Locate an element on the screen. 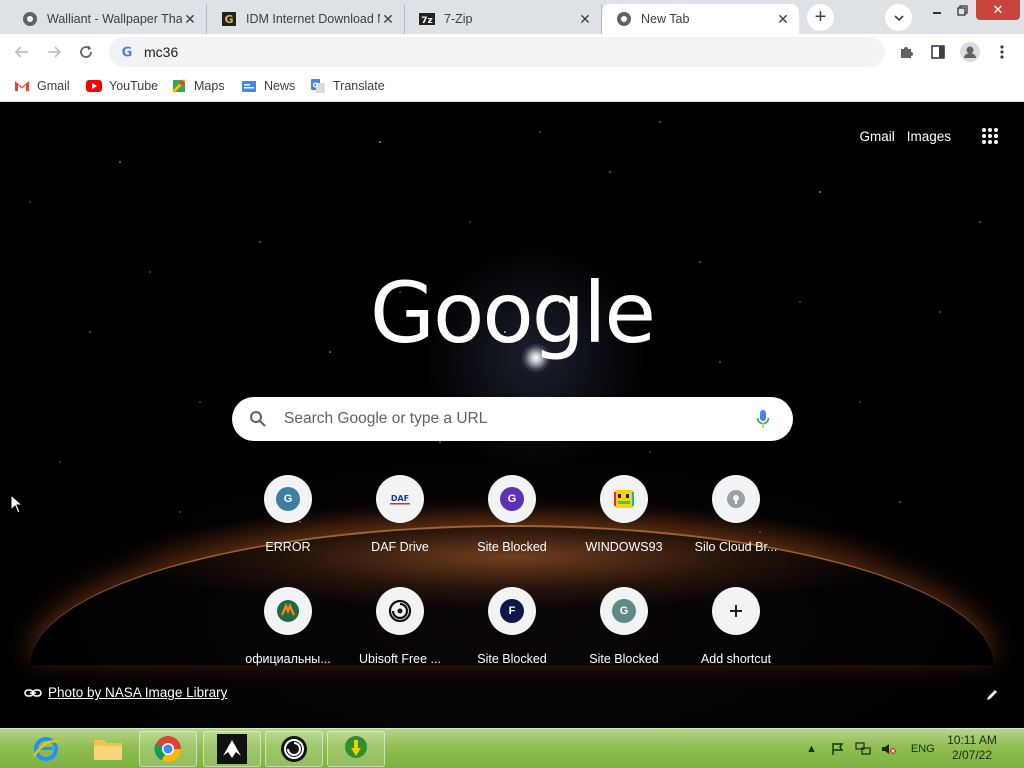 This screenshot has height=768, width=1024. photo-credit-text: Photo by NASA Image Library is located at coordinates (138, 692).